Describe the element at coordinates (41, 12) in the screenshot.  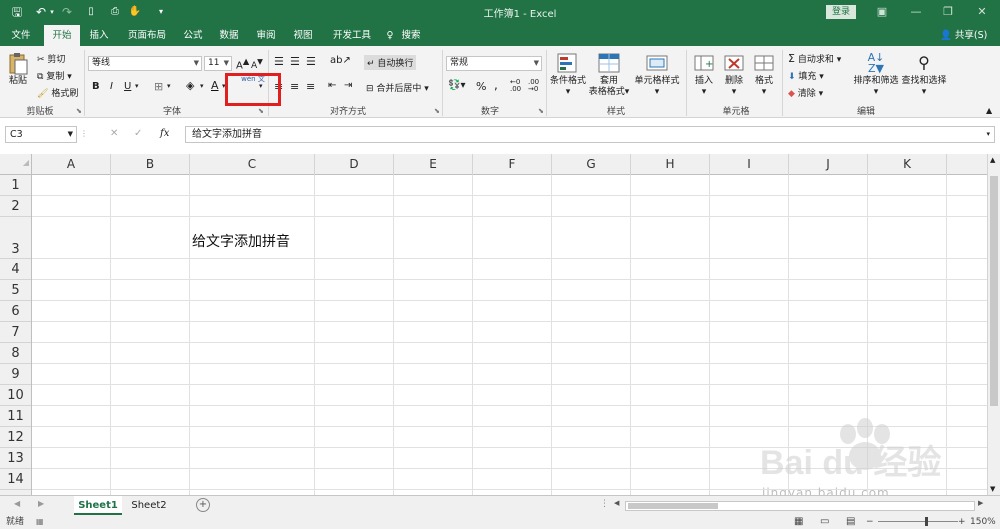
I see `undo-icon: ↶` at that location.